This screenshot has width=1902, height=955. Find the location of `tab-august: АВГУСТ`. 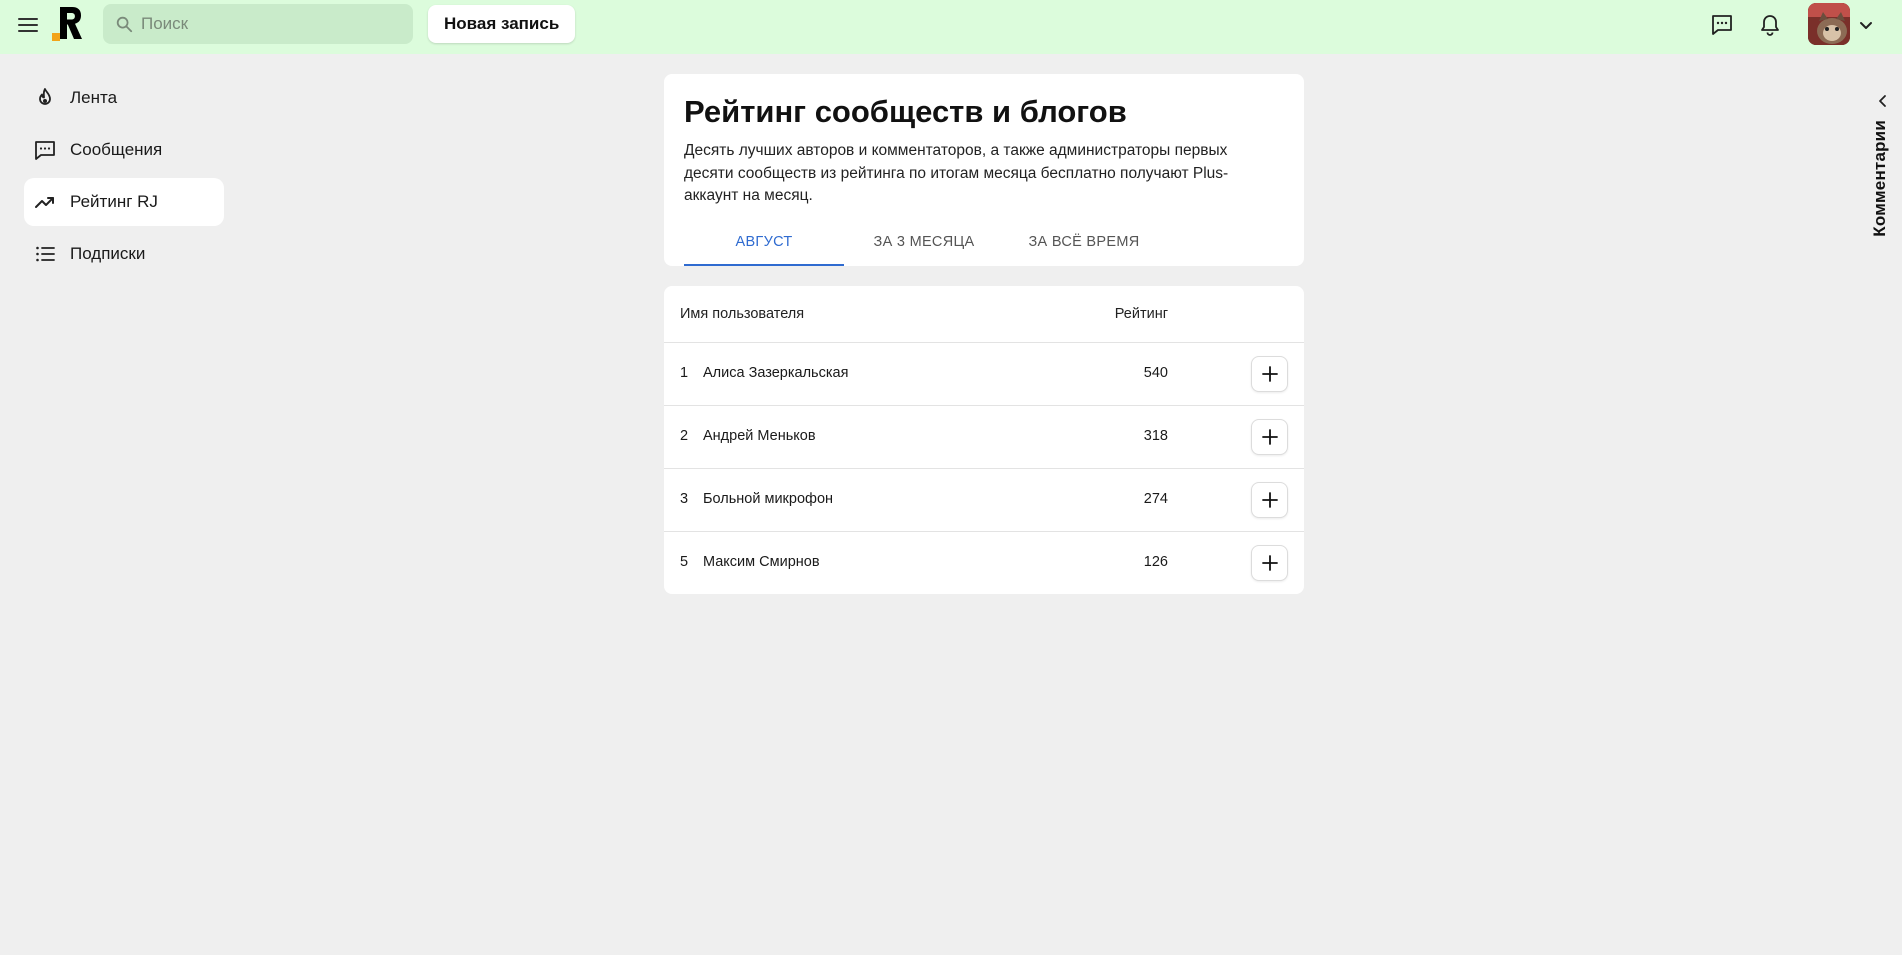

tab-august: АВГУСТ is located at coordinates (764, 242).